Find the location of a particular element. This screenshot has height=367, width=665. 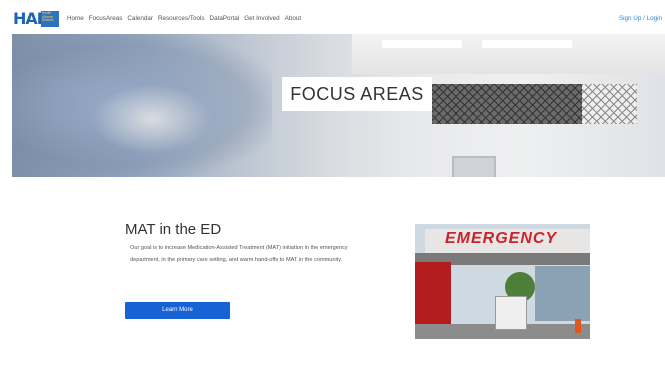

learn-more-button: Learn More is located at coordinates (177, 310).